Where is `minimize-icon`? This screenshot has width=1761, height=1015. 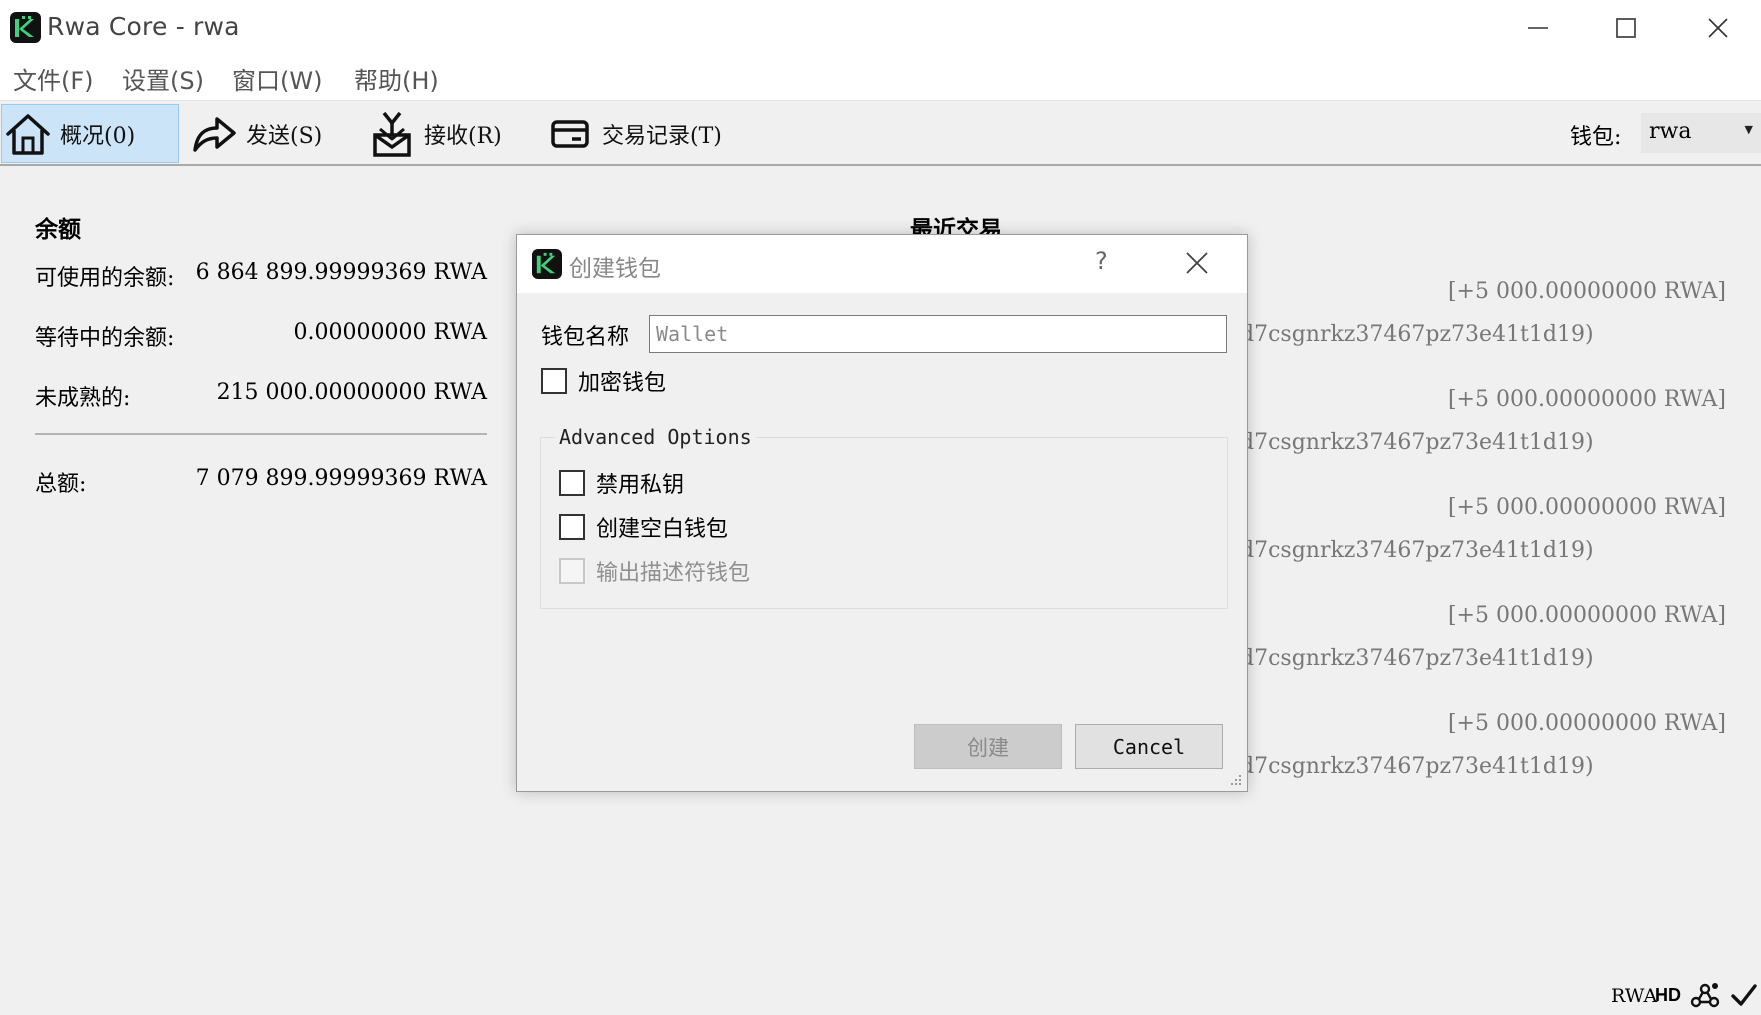 minimize-icon is located at coordinates (1538, 27).